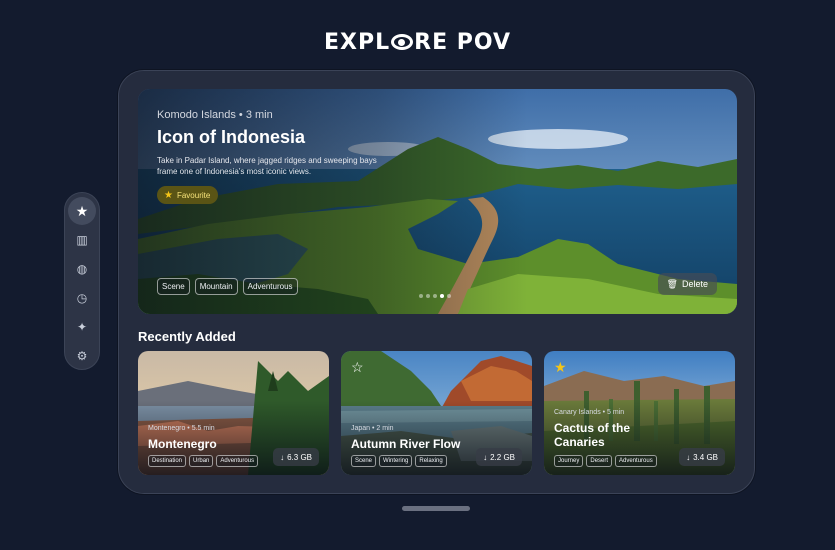  What do you see at coordinates (299, 457) in the screenshot?
I see `download-size: 6.3 GB` at bounding box center [299, 457].